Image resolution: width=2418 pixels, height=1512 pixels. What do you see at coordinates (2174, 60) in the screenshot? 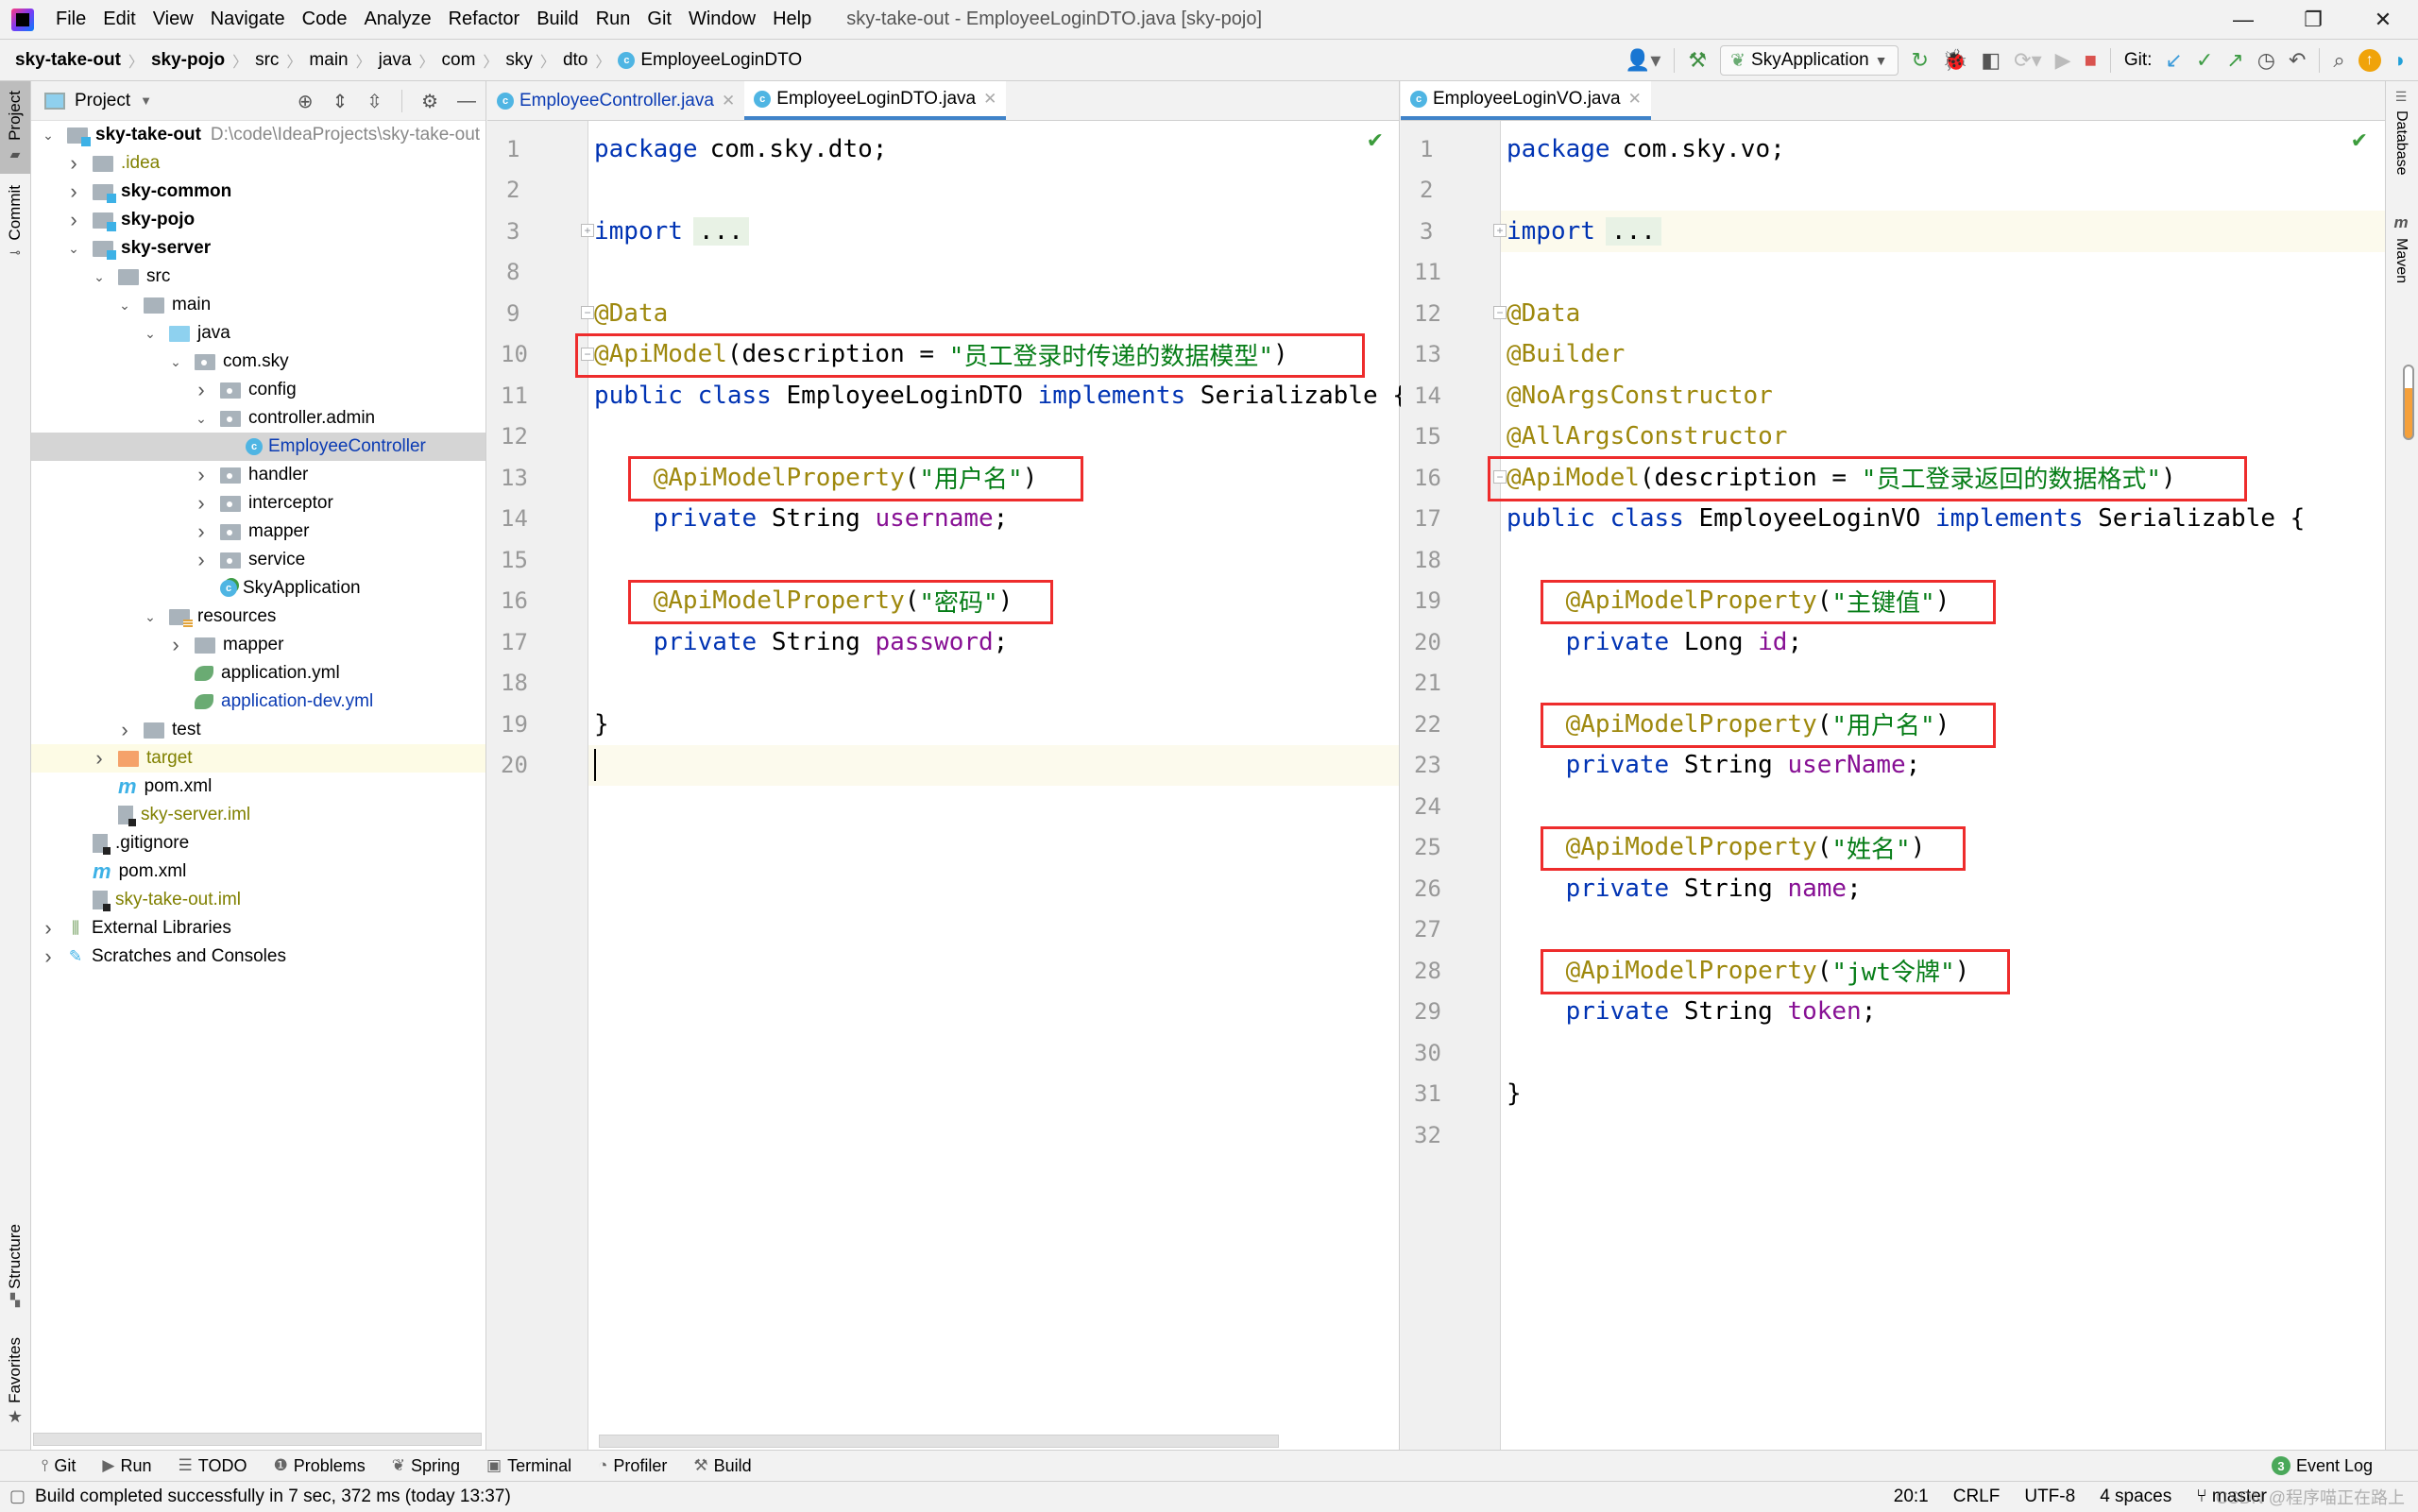
I see `git-update-icon: ↙` at bounding box center [2174, 60].